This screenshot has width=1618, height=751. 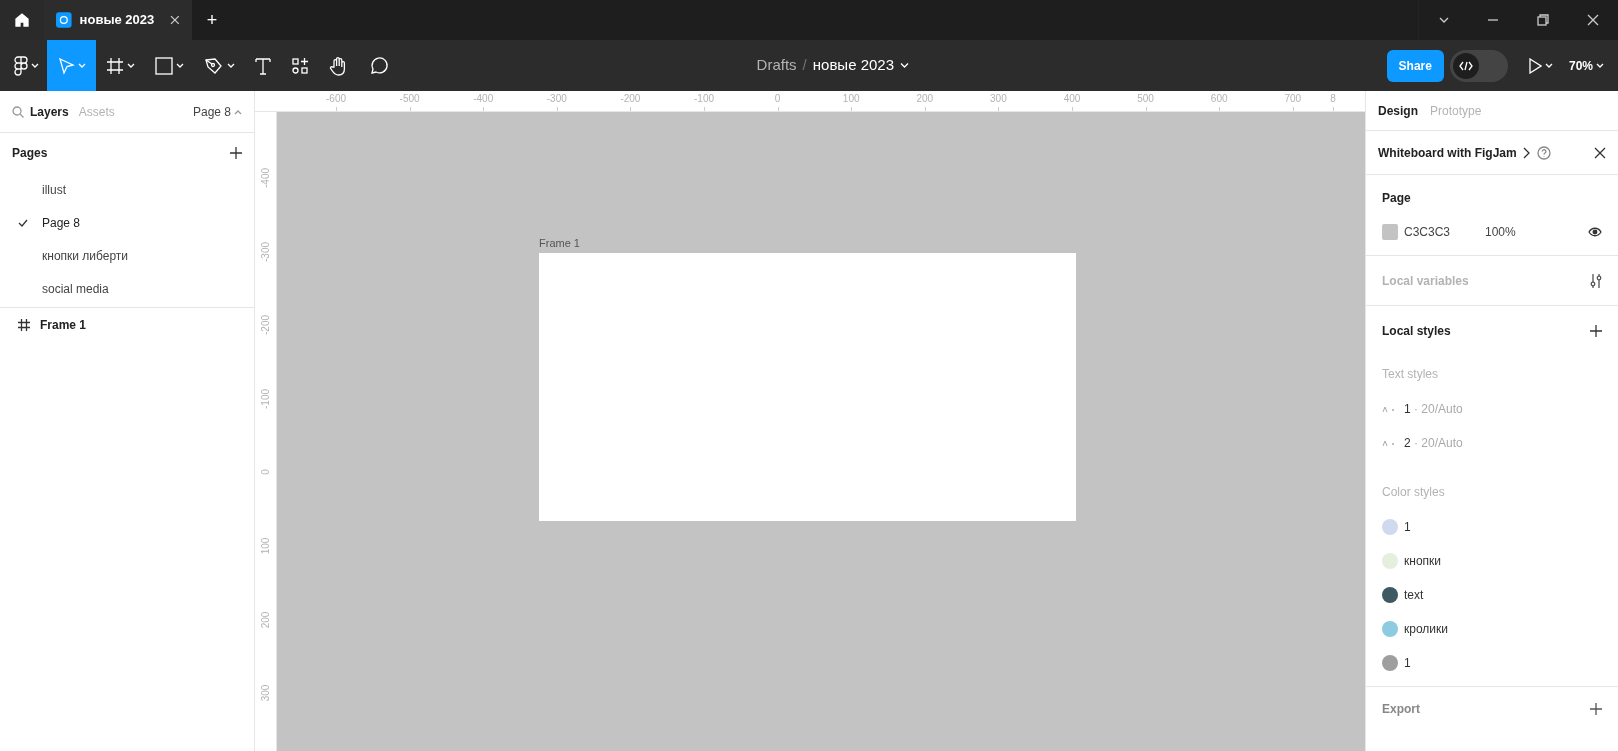 I want to click on shapes-icon, so click(x=300, y=65).